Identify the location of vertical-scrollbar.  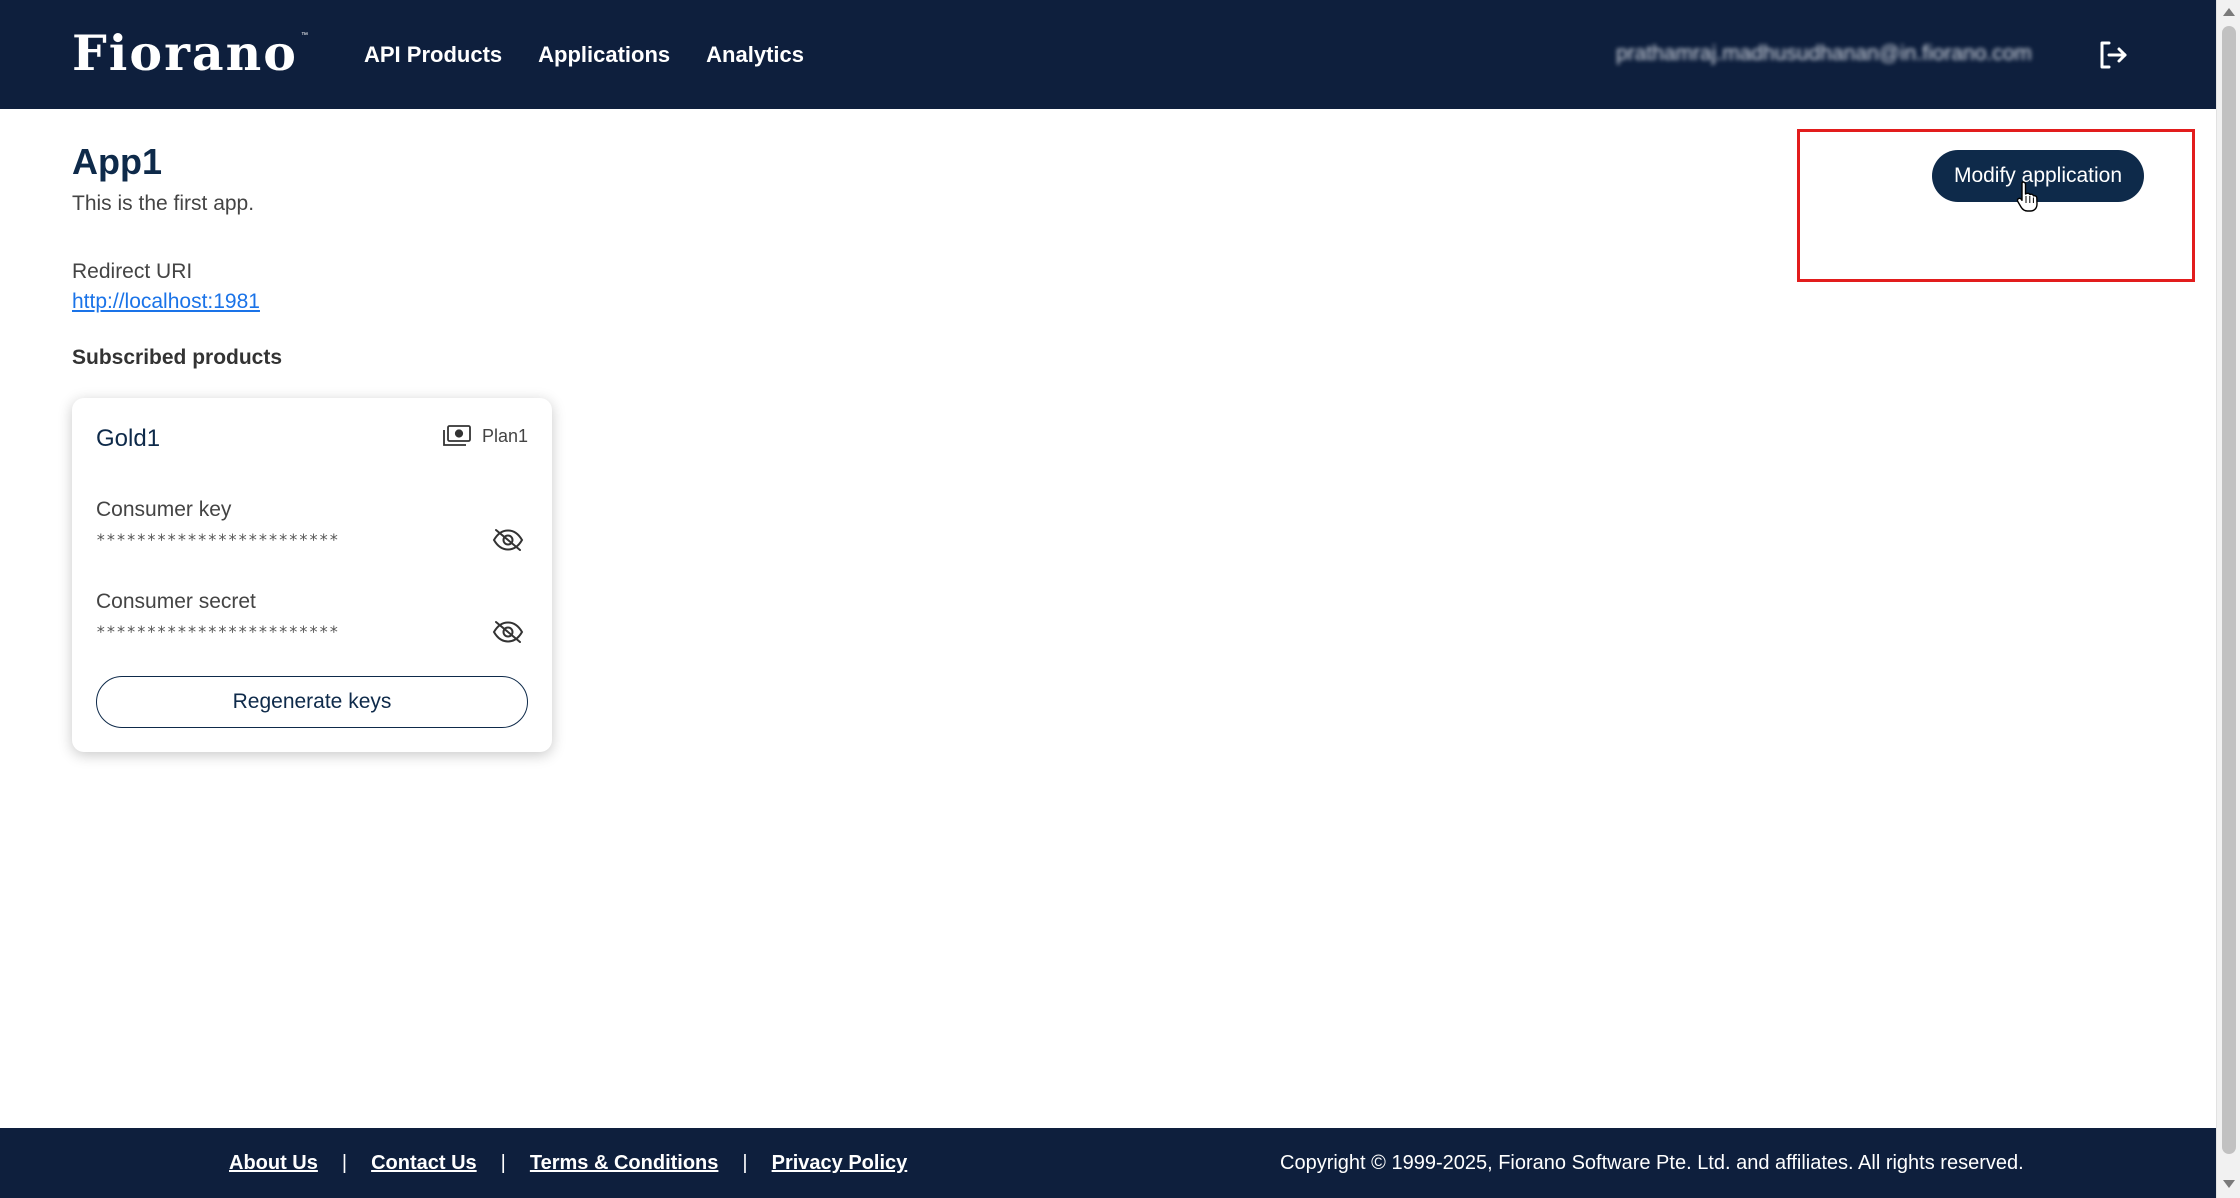
(2228, 599).